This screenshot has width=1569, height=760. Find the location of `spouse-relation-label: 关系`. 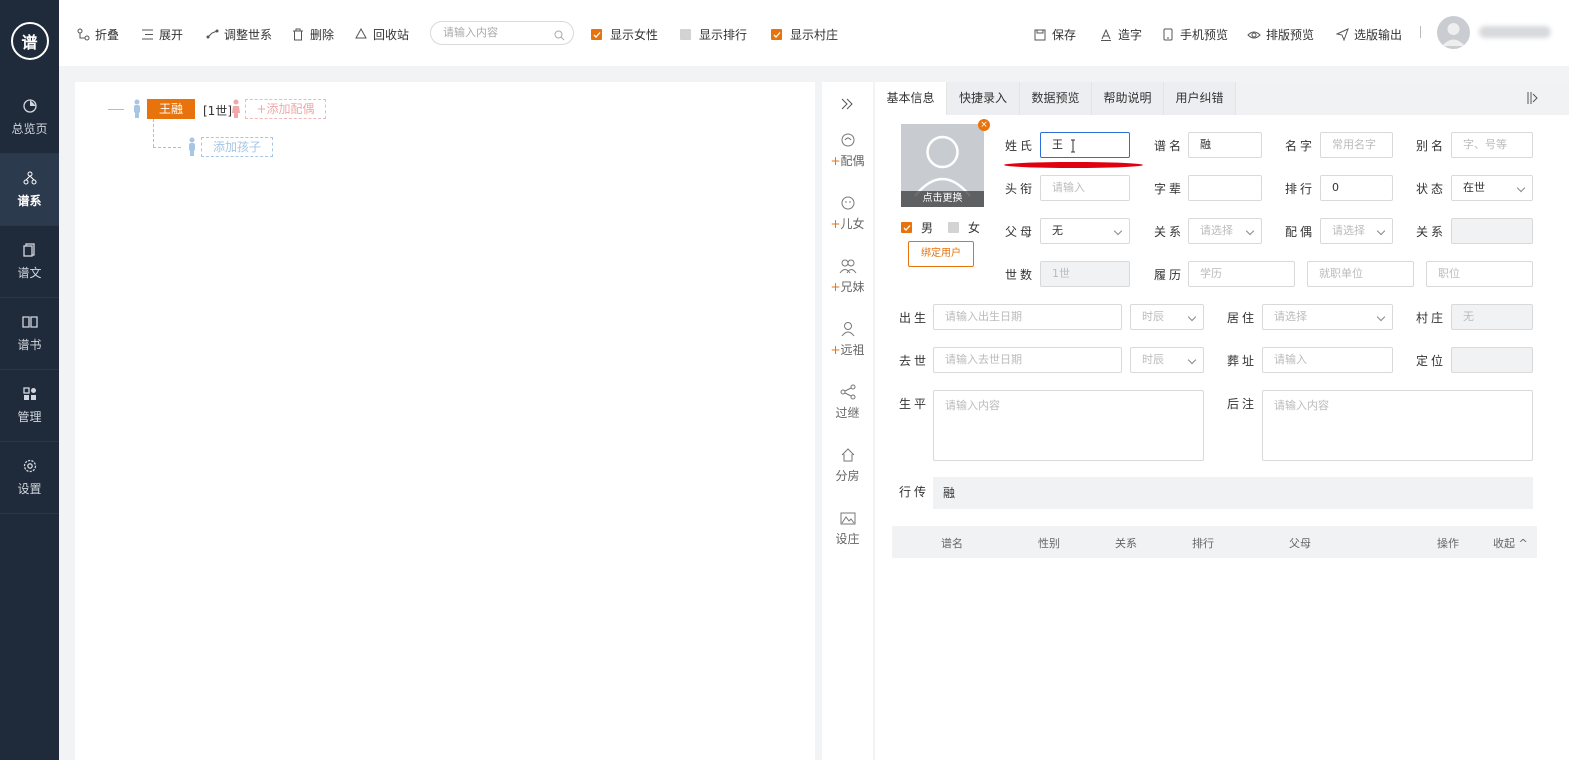

spouse-relation-label: 关系 is located at coordinates (1431, 232).